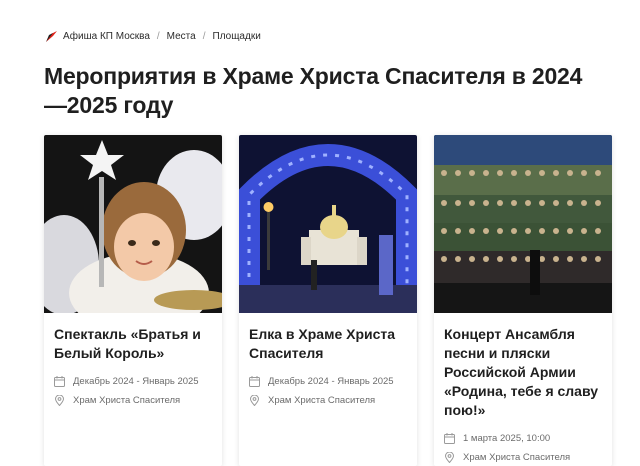 The width and height of the screenshot is (640, 466). Describe the element at coordinates (507, 438) in the screenshot. I see `event-date-text: 1 марта 2025, 10:00` at that location.